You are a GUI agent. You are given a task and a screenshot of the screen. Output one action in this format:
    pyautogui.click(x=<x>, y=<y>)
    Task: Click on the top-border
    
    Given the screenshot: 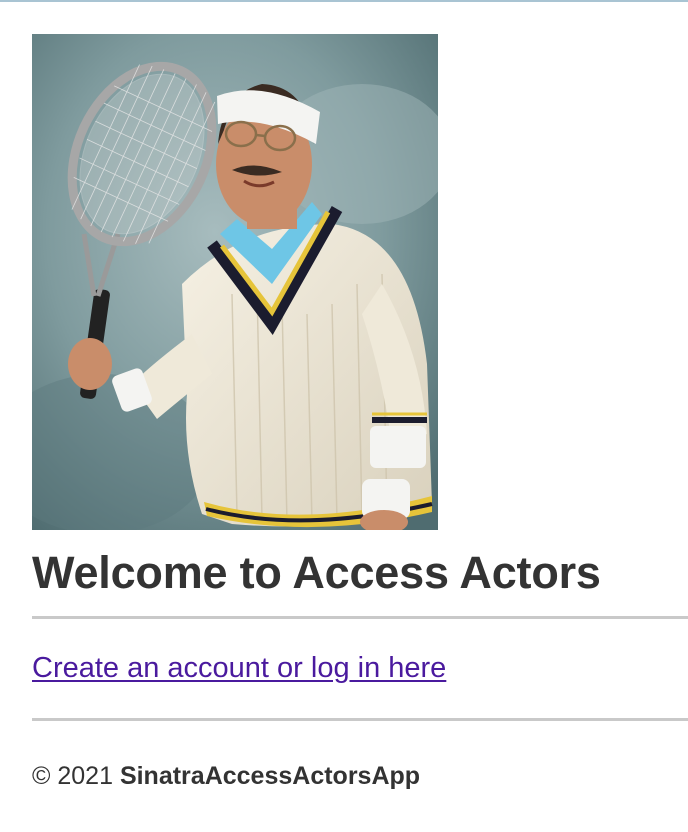 What is the action you would take?
    pyautogui.click(x=344, y=1)
    